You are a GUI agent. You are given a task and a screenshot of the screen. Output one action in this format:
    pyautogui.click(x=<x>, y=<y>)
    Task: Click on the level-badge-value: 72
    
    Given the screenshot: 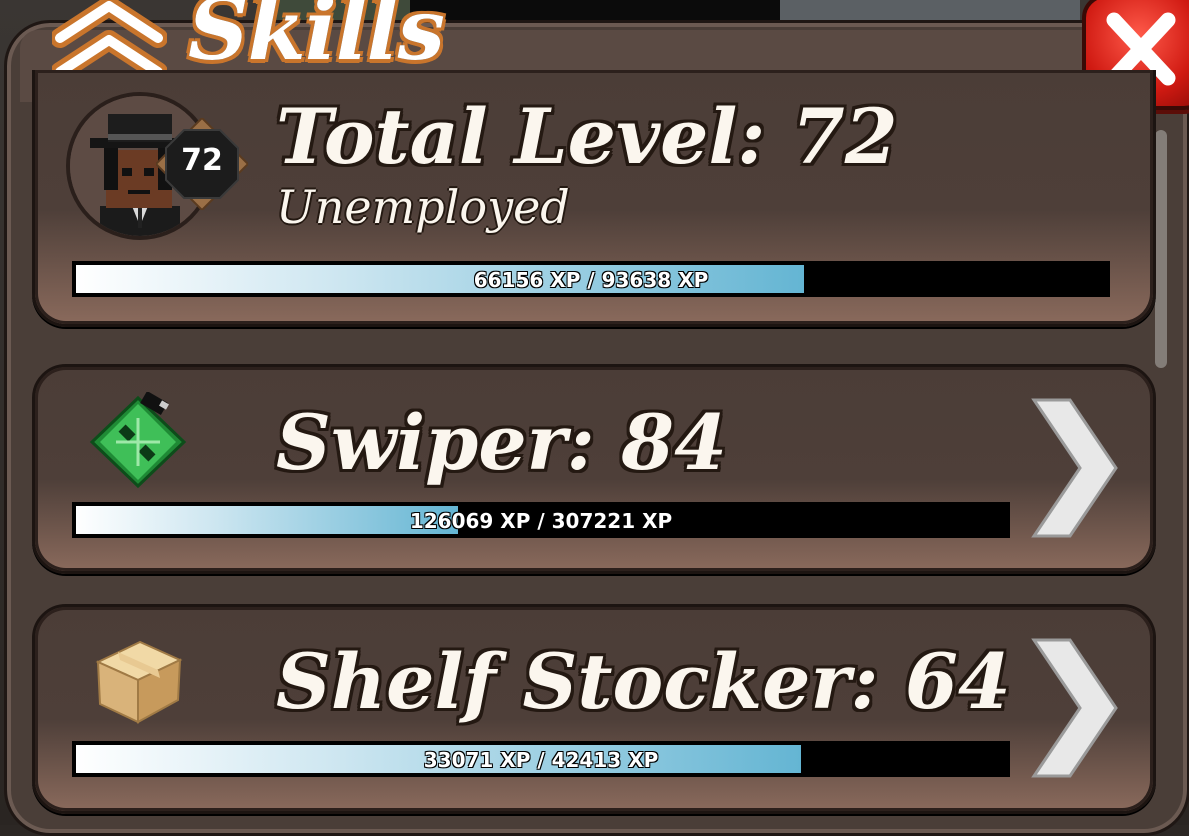 What is the action you would take?
    pyautogui.click(x=202, y=160)
    